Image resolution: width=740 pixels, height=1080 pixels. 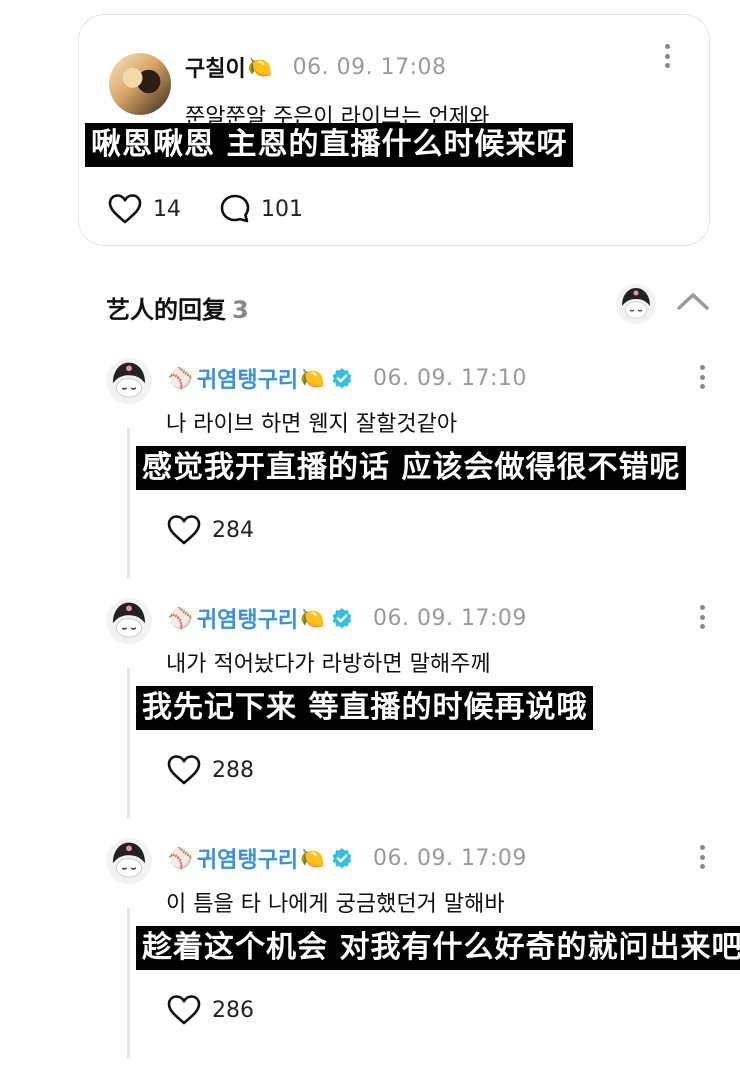 What do you see at coordinates (438, 948) in the screenshot?
I see `subtitle-caption: 趁着这个机会 对我有什么好奇的就问出来吧` at bounding box center [438, 948].